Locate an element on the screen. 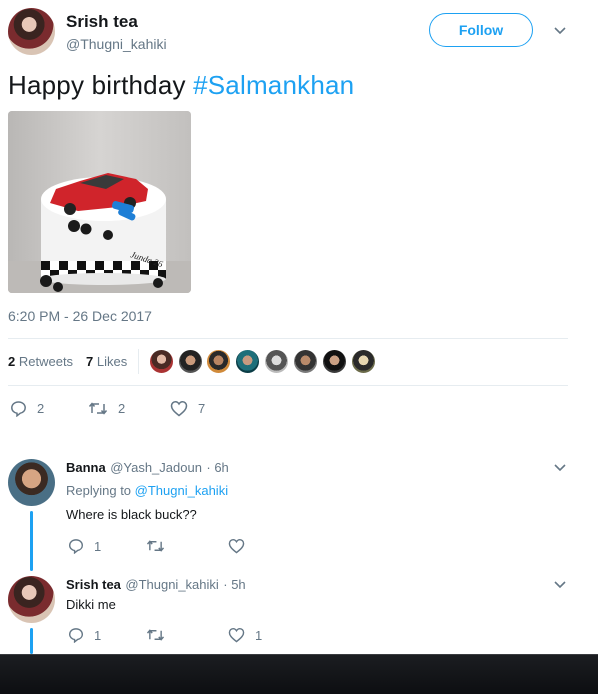 The image size is (598, 694). reply-like-count: 1 is located at coordinates (259, 635).